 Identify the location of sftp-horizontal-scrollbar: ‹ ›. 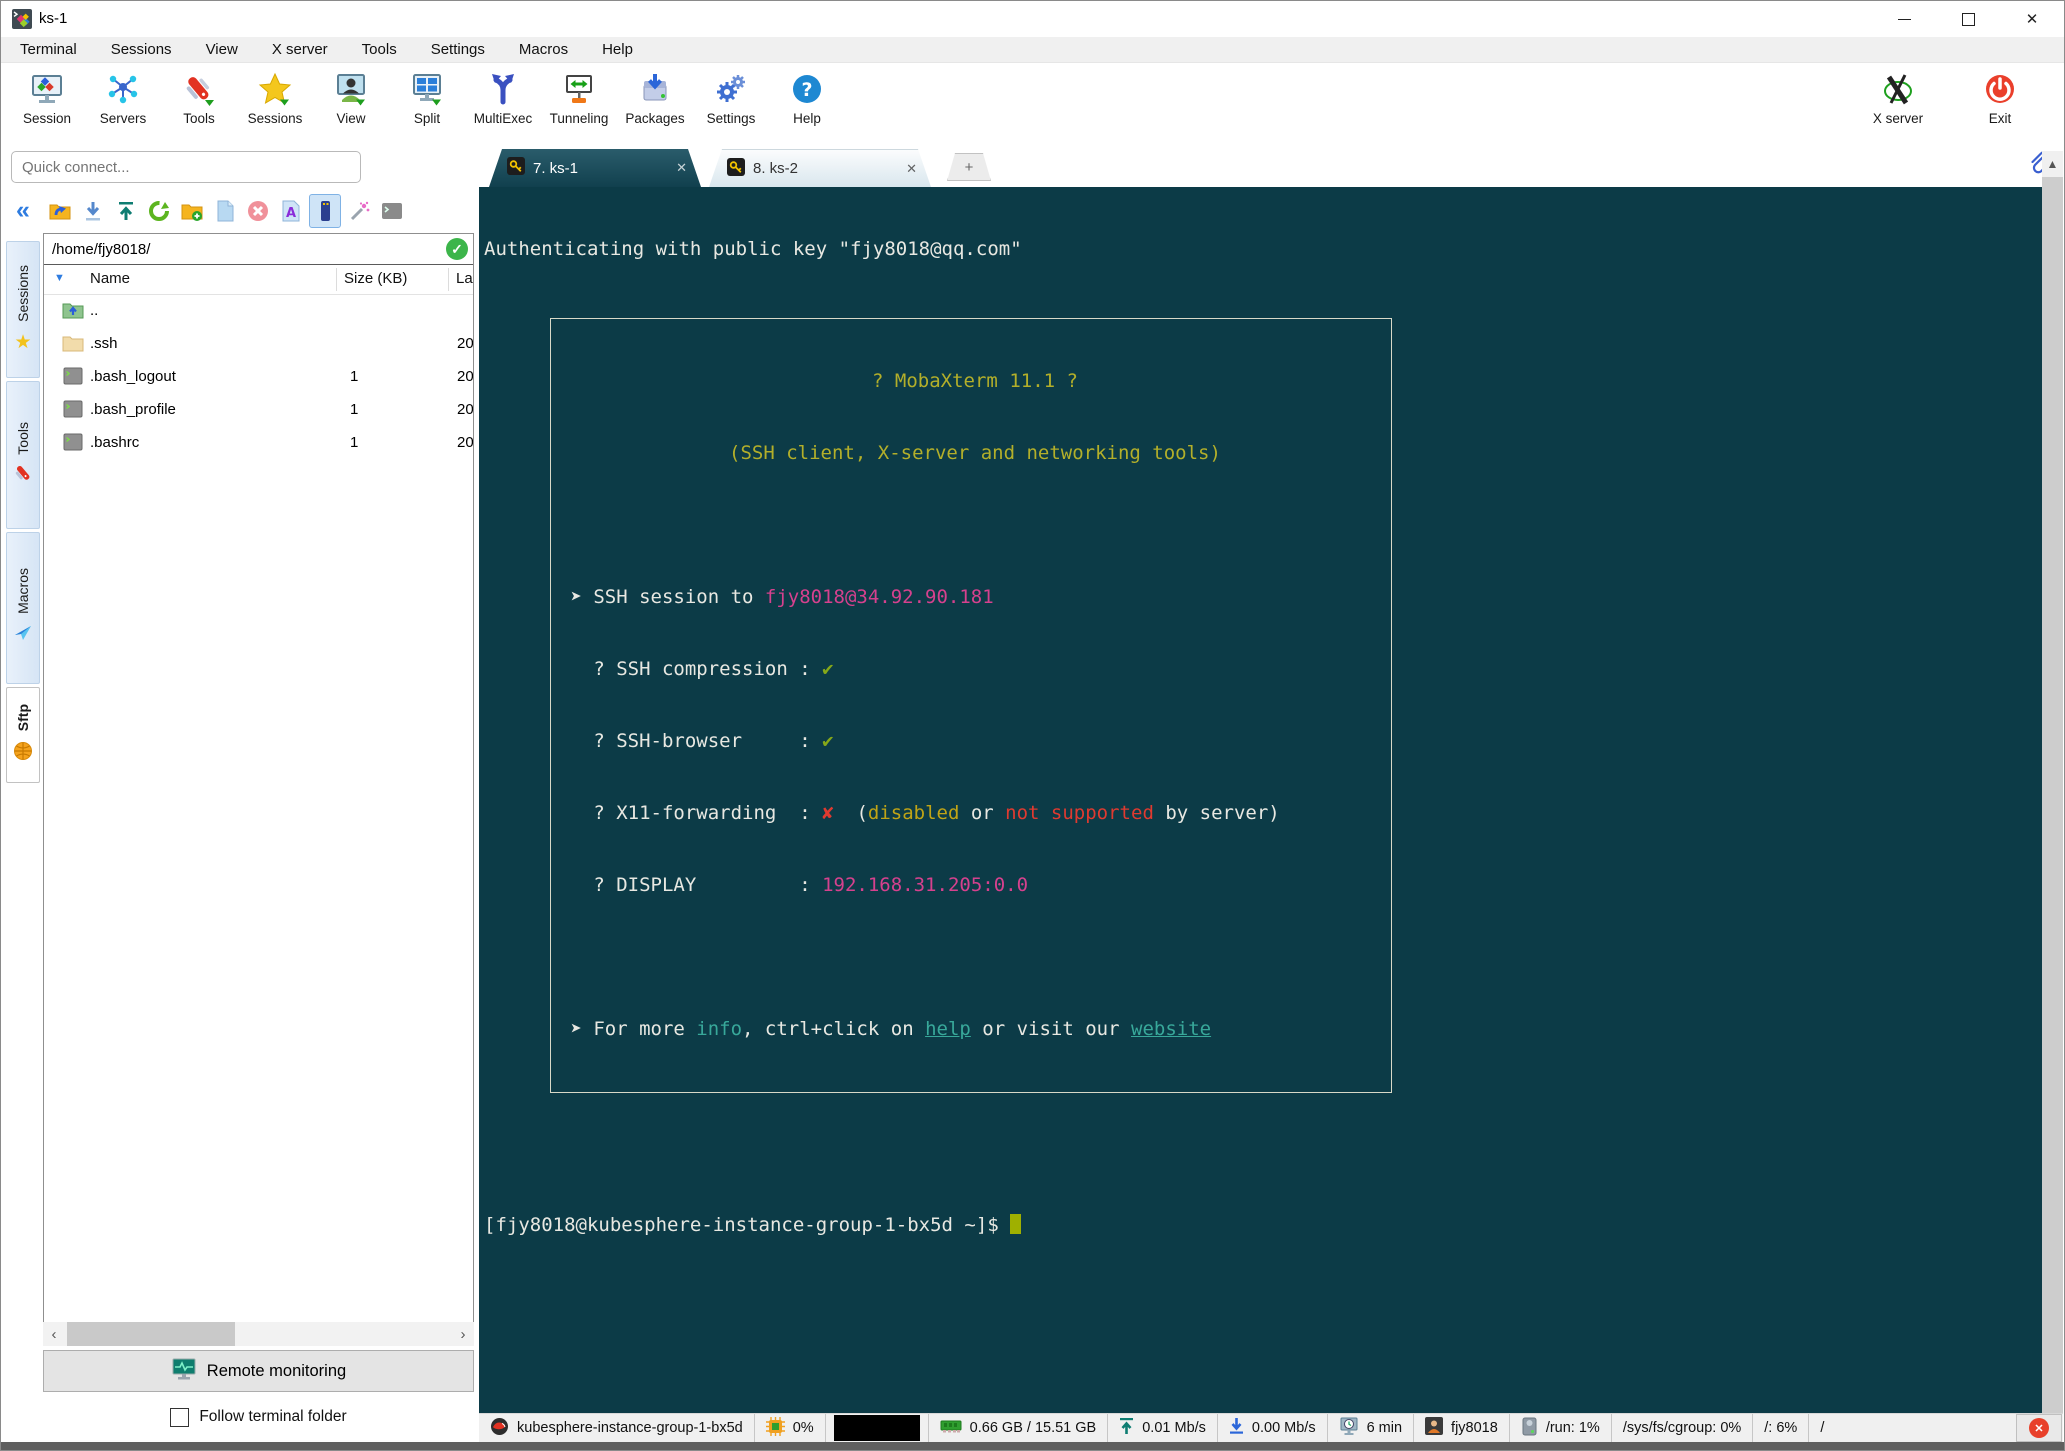
(258, 1334).